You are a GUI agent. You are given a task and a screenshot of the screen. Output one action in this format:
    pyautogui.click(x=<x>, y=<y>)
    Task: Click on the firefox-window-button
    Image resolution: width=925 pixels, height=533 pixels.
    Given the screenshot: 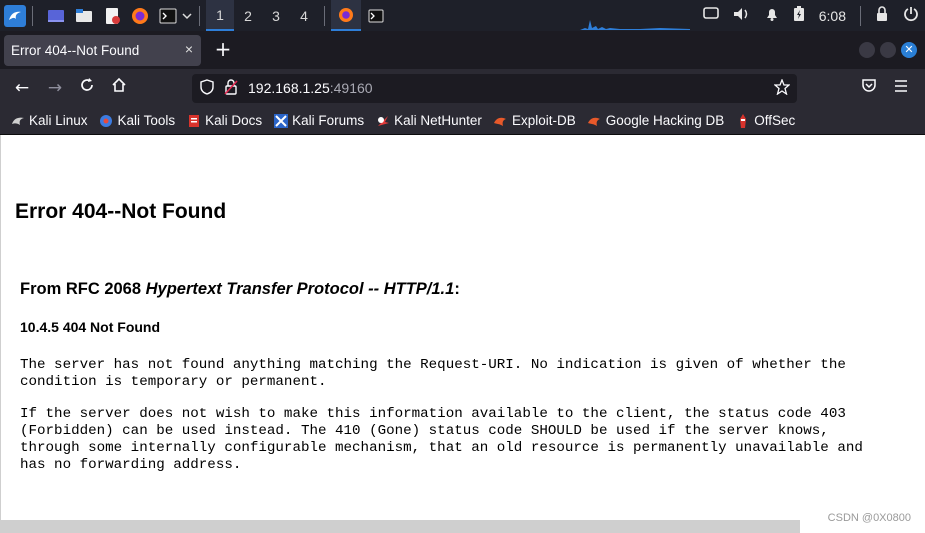 What is the action you would take?
    pyautogui.click(x=346, y=15)
    